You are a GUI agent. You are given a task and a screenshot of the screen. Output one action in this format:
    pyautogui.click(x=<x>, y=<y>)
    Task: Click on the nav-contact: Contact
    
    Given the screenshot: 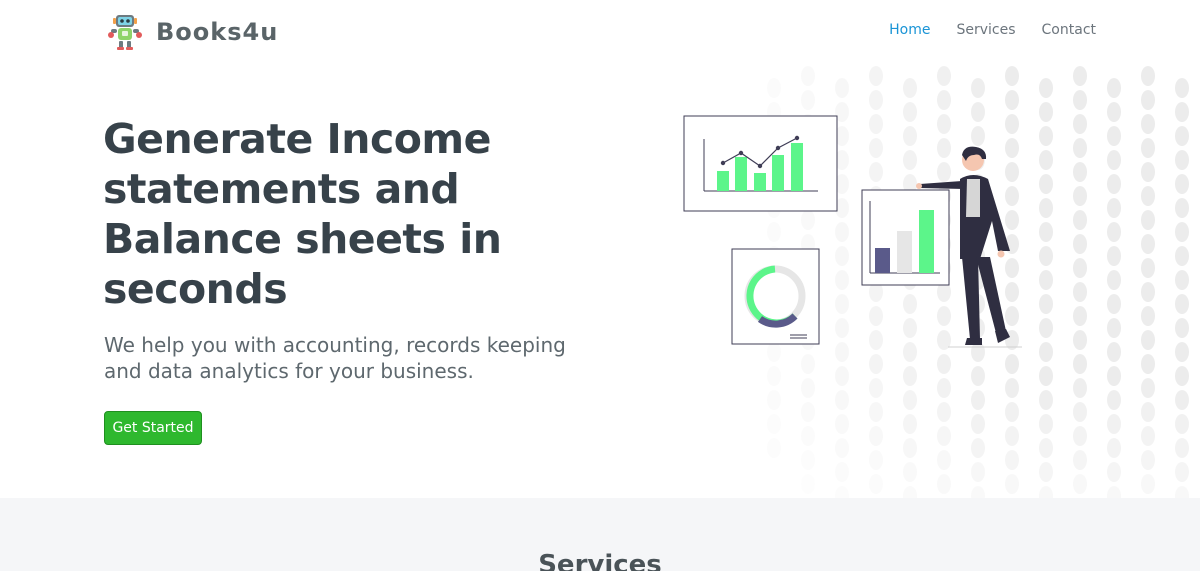 What is the action you would take?
    pyautogui.click(x=1069, y=30)
    